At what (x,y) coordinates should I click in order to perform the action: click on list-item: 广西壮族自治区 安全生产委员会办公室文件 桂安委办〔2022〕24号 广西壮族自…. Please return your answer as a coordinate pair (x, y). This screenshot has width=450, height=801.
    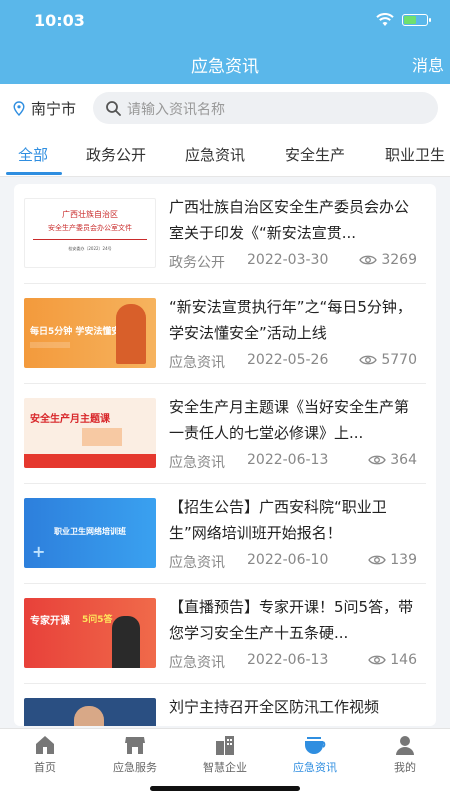
    Looking at the image, I should click on (225, 234).